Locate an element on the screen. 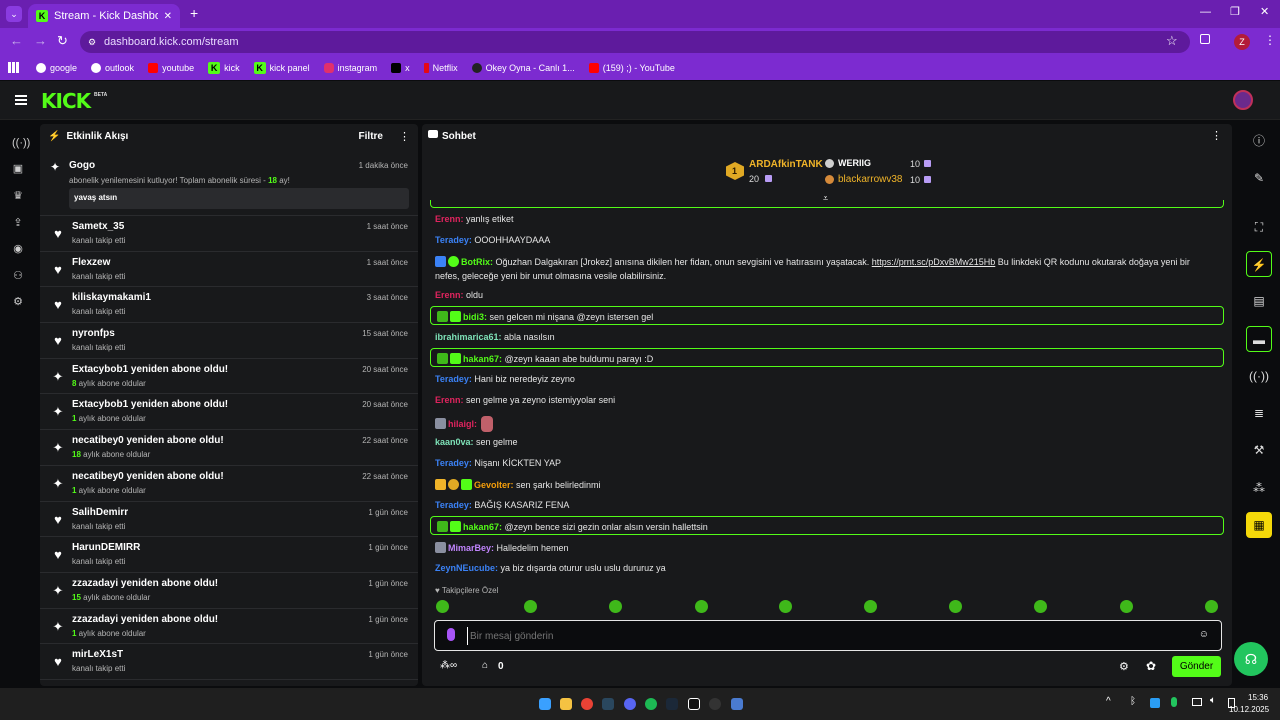 This screenshot has width=1280, height=720. chat-username: BotRix: is located at coordinates (477, 262).